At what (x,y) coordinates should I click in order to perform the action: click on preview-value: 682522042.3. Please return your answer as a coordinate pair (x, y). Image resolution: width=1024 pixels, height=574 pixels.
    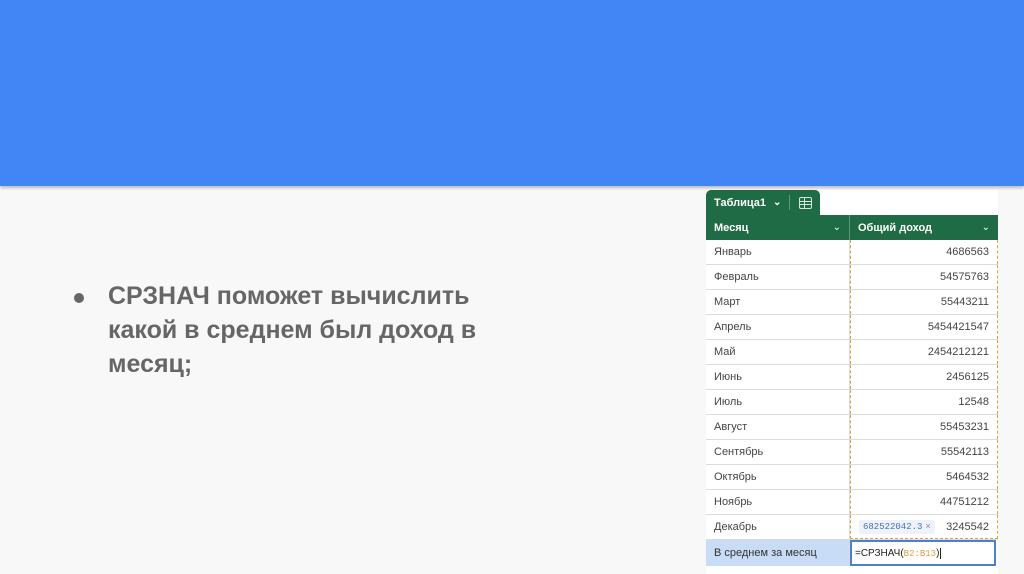
    Looking at the image, I should click on (893, 526).